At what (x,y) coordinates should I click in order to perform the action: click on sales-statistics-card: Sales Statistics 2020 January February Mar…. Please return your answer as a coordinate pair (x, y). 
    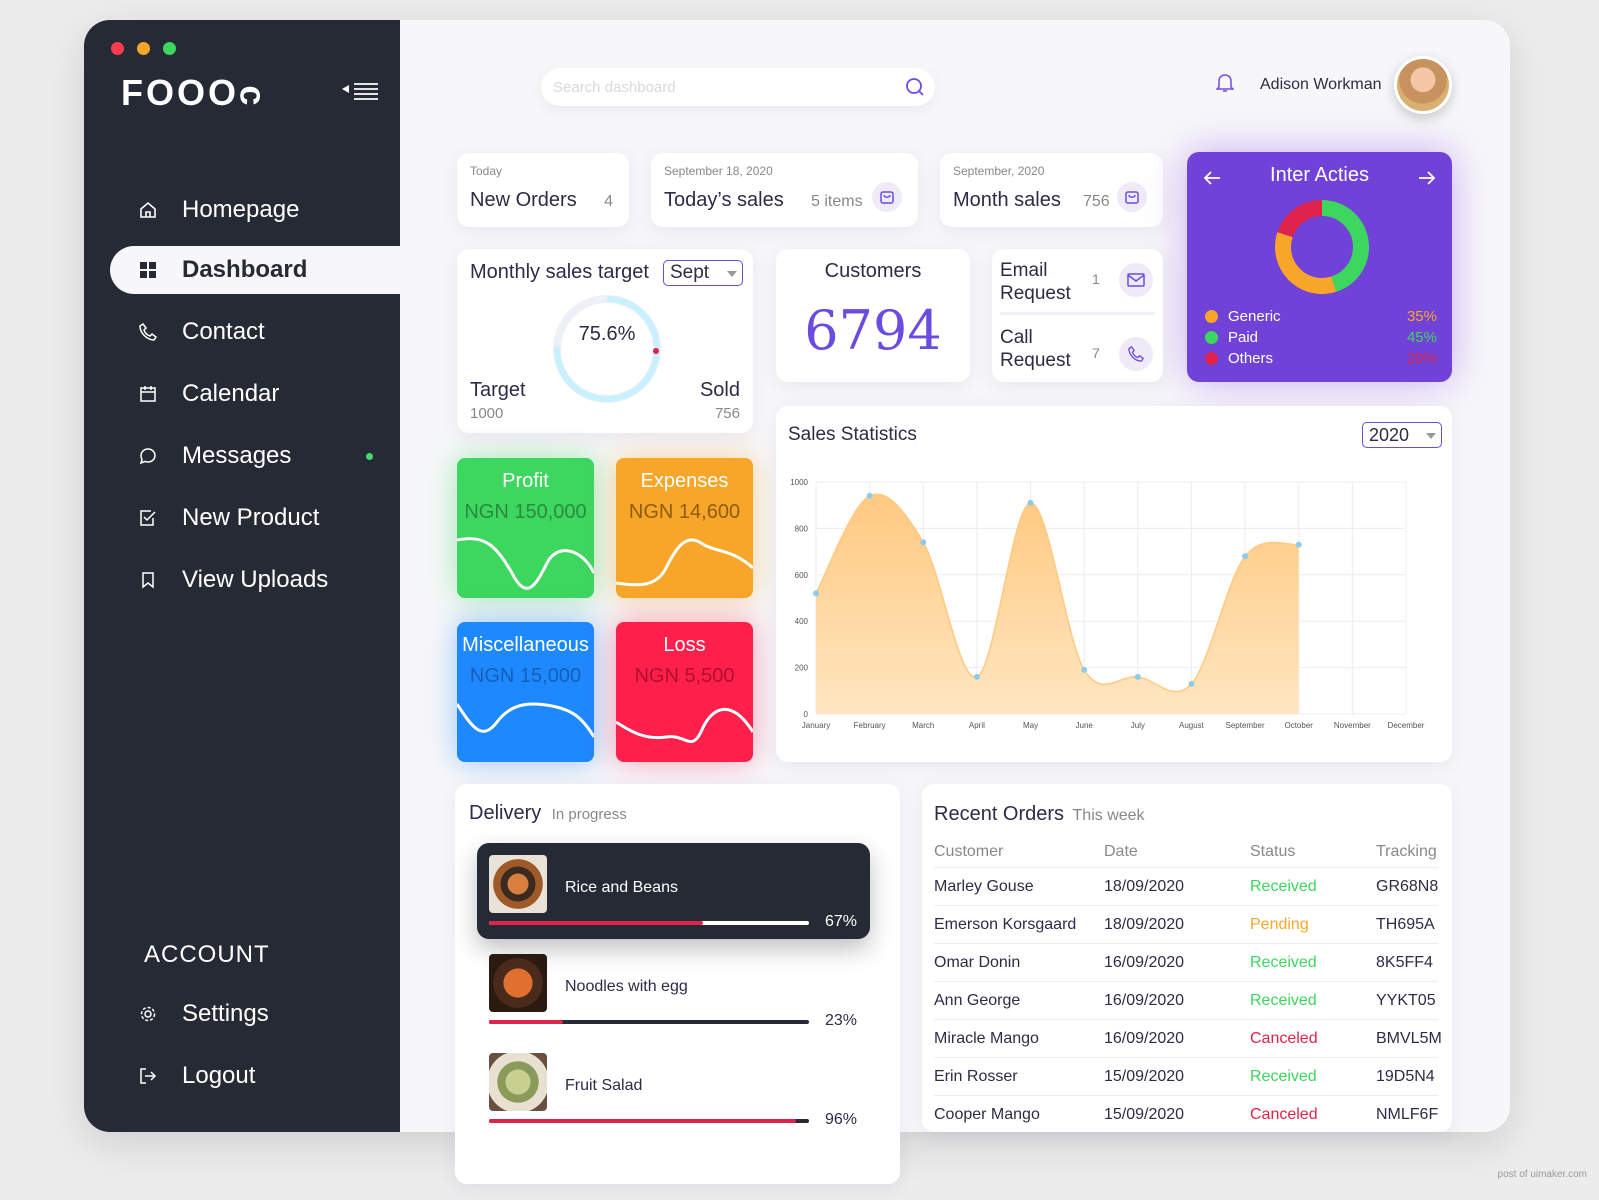
    Looking at the image, I should click on (1114, 584).